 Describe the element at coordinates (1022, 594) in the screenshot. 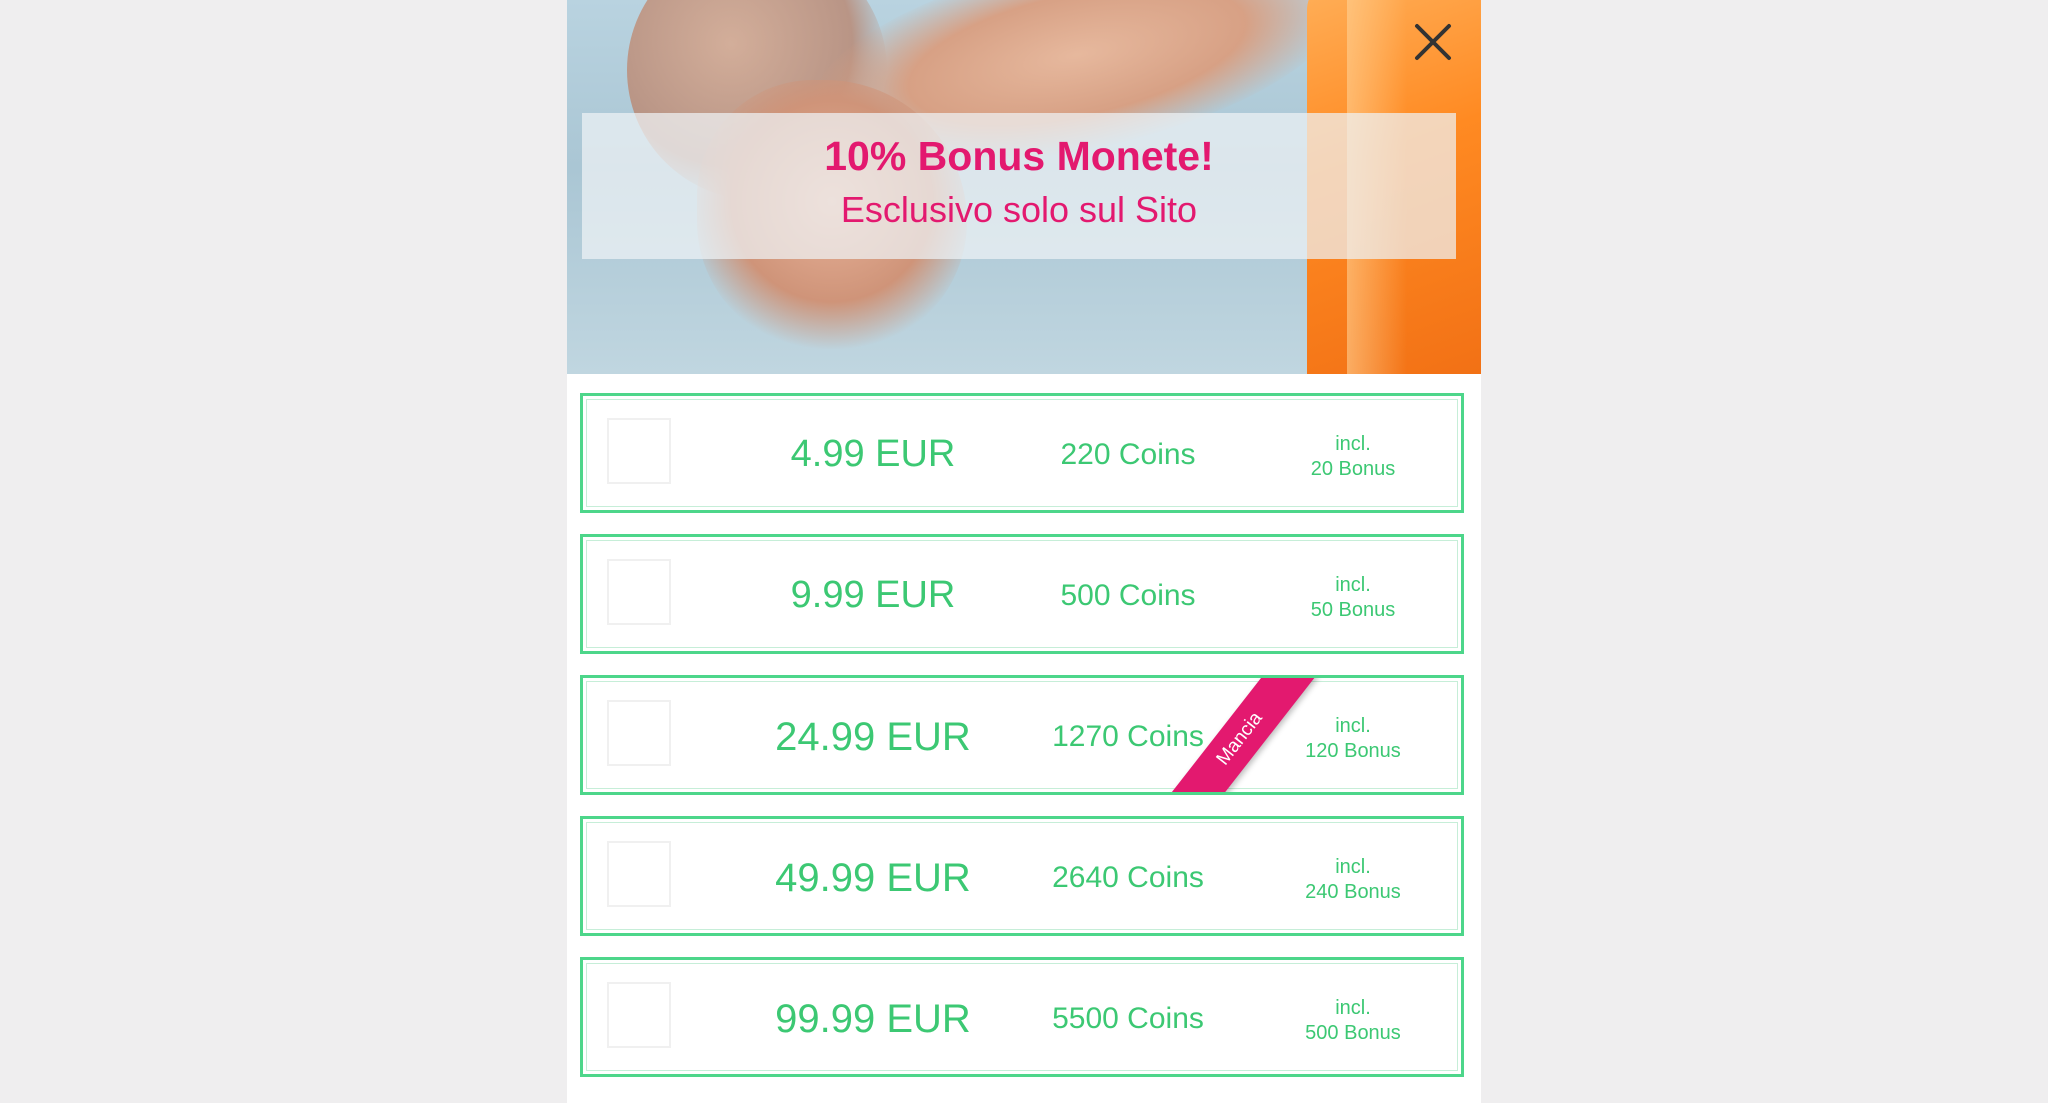

I see `offer-row: 9.99 EUR 500 Coins incl. 50 Bonus` at that location.